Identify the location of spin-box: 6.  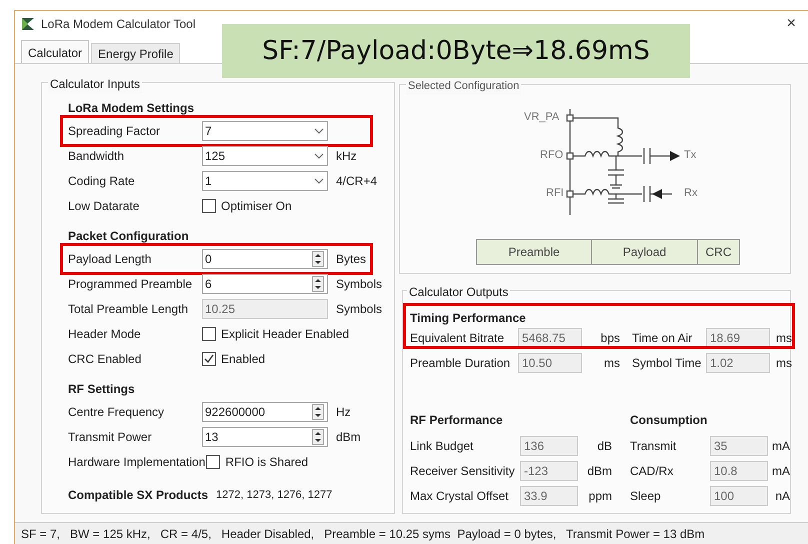
(265, 284).